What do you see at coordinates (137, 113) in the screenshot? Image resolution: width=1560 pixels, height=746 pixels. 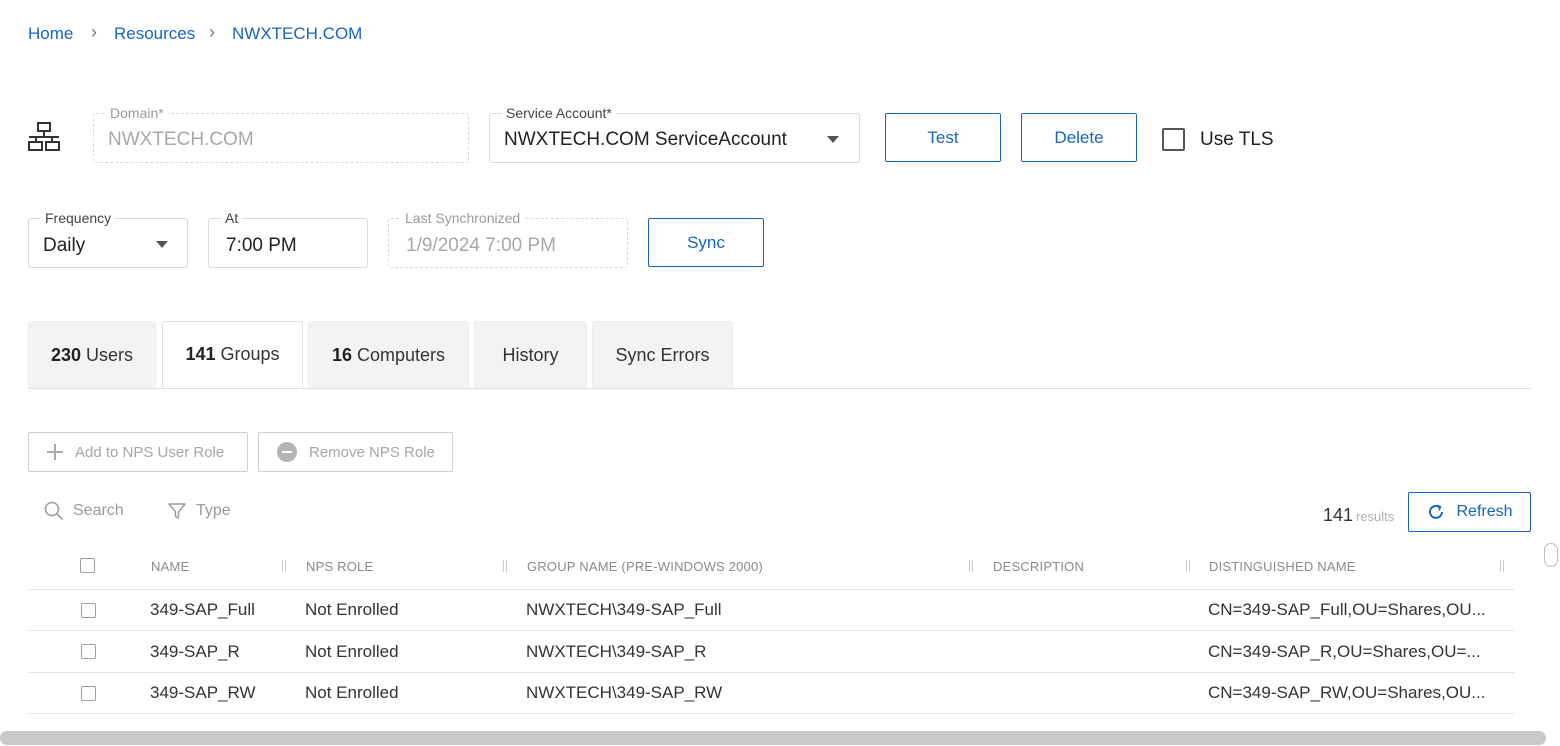 I see `domain-label: Domain*` at bounding box center [137, 113].